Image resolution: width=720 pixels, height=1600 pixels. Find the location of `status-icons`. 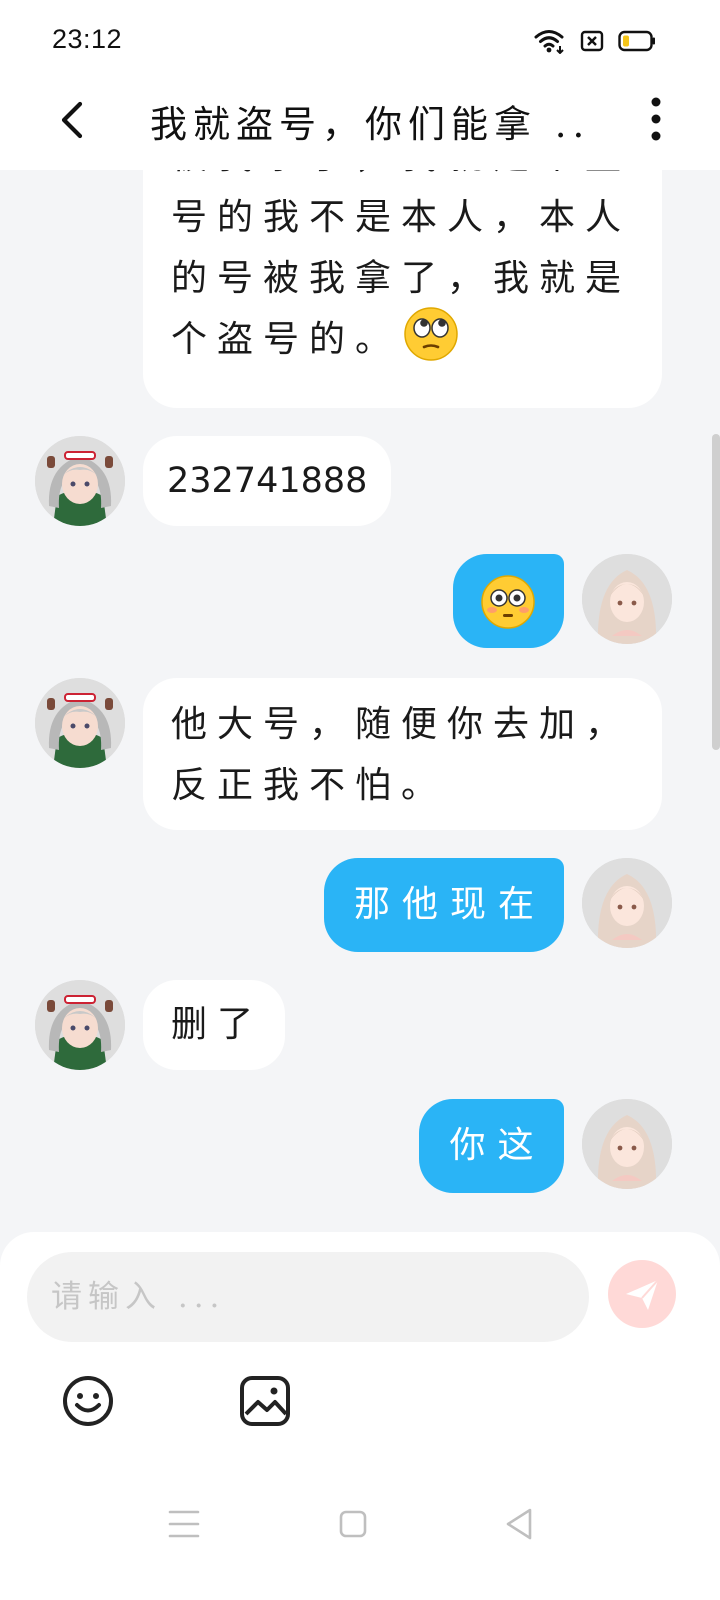

status-icons is located at coordinates (595, 41).